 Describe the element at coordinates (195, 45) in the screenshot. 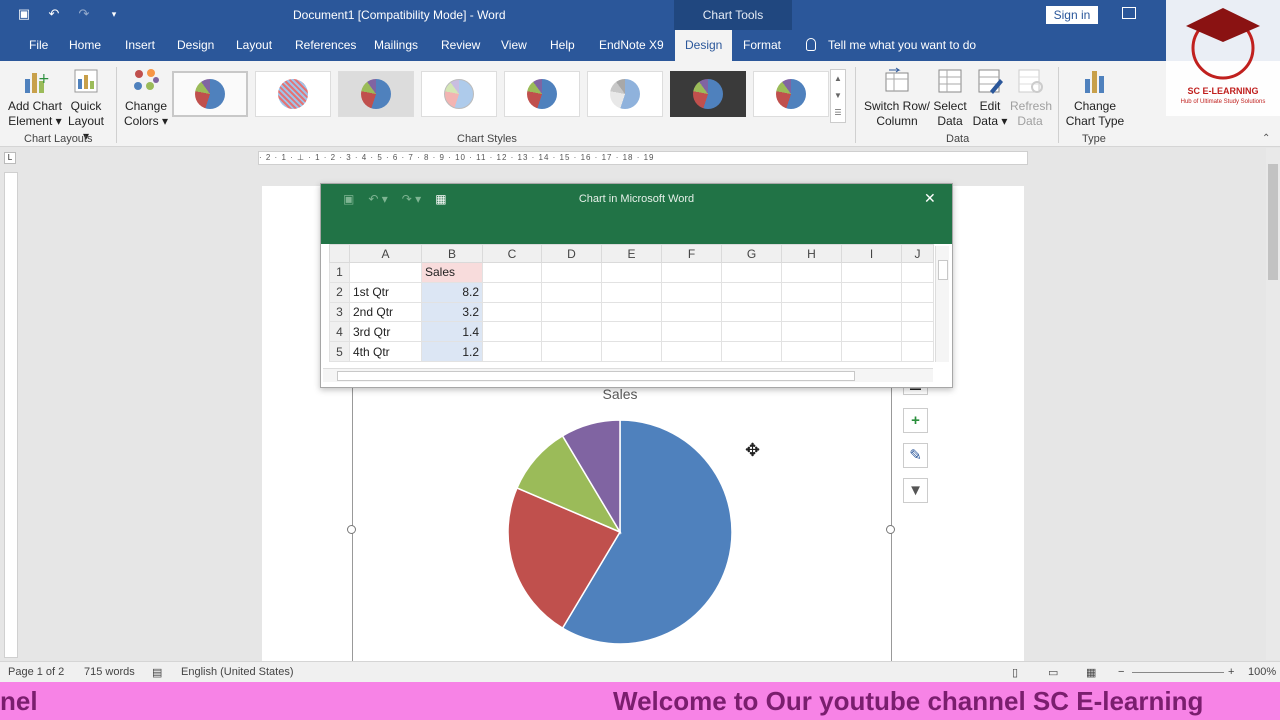

I see `tab-design: Design` at that location.